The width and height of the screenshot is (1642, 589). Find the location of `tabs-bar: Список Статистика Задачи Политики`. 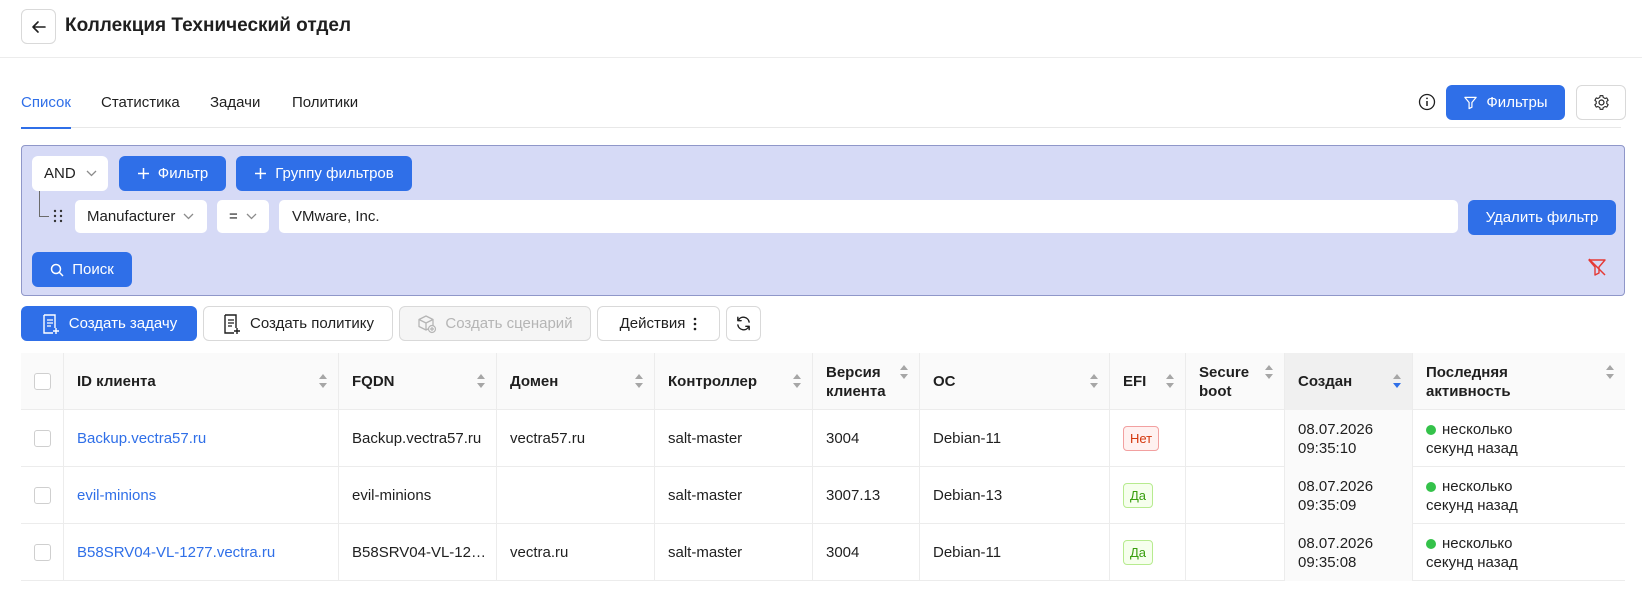

tabs-bar: Список Статистика Задачи Политики is located at coordinates (821, 107).